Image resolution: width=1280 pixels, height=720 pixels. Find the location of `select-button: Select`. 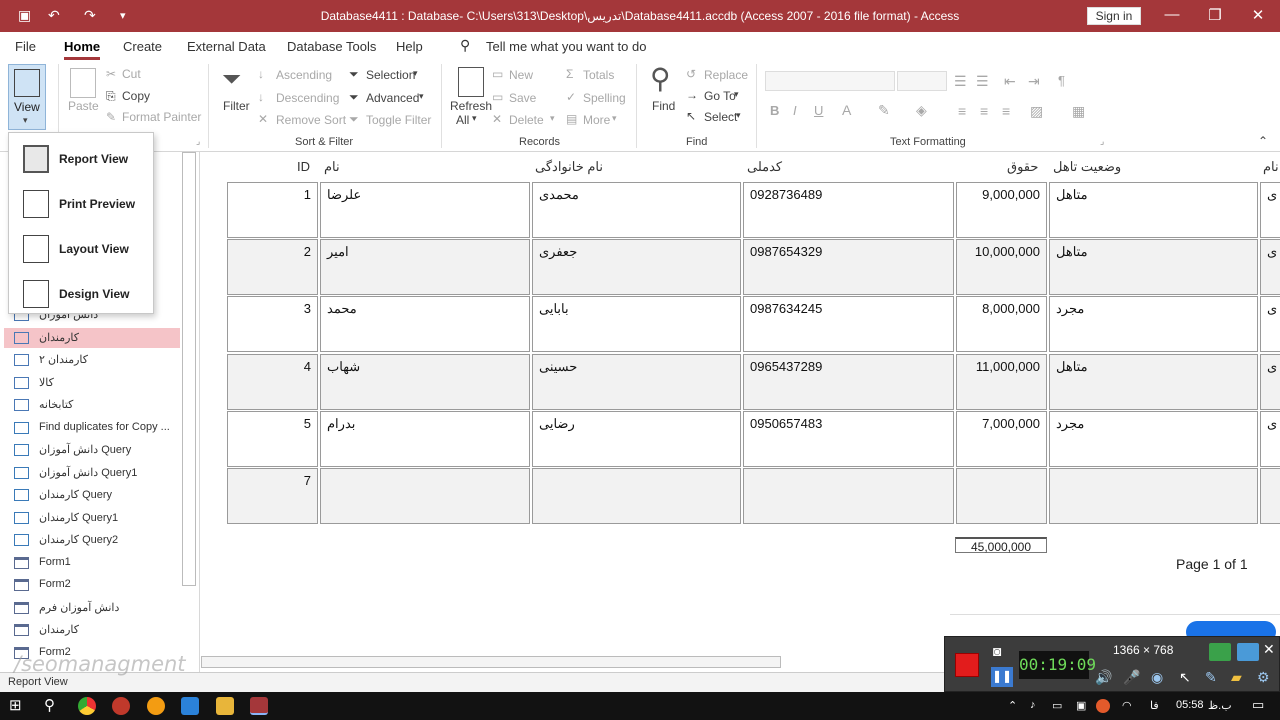

select-button: Select is located at coordinates (720, 117).